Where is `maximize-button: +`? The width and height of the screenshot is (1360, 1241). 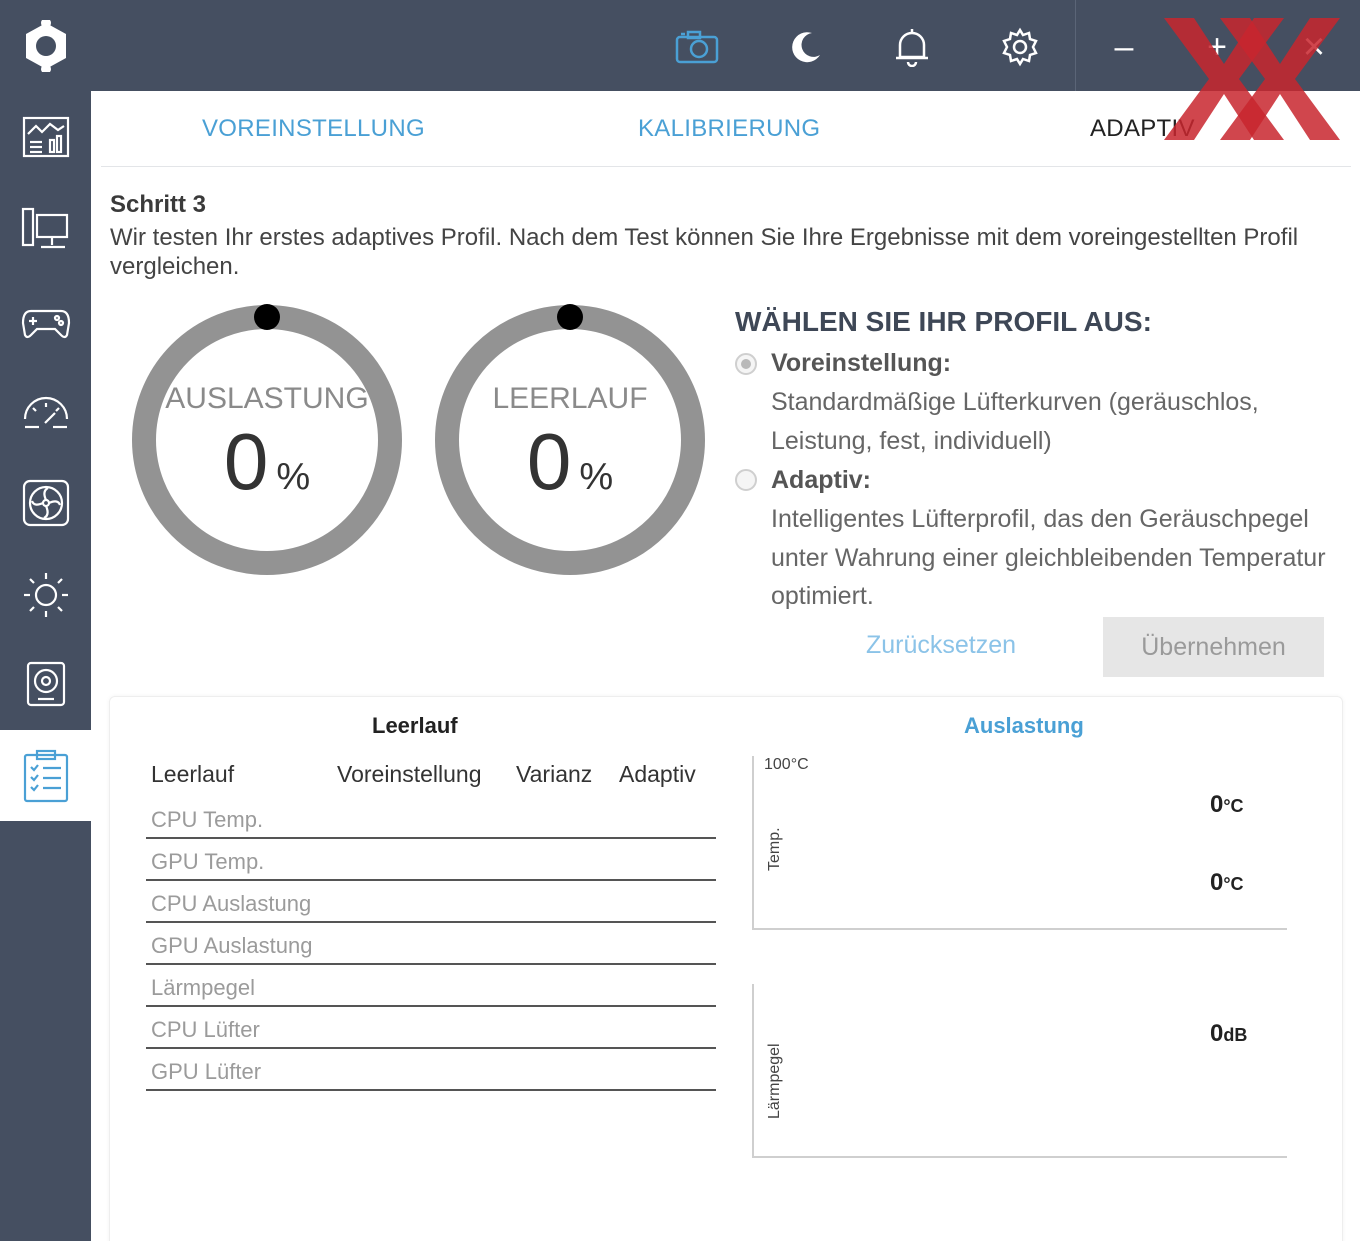 maximize-button: + is located at coordinates (1217, 47).